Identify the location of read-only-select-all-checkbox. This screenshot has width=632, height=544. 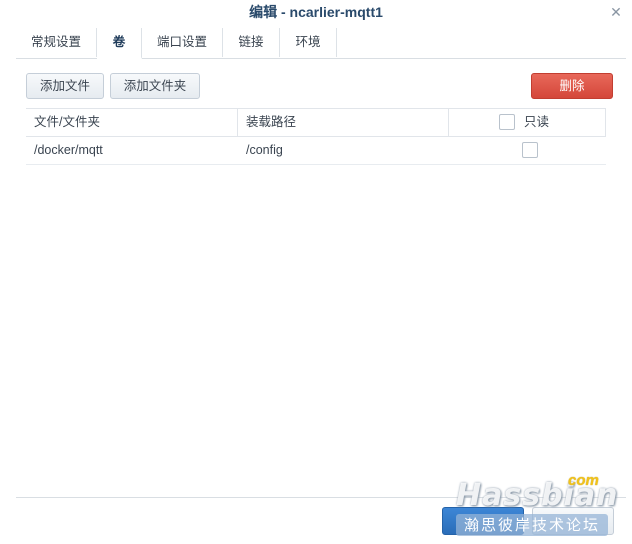
(507, 122).